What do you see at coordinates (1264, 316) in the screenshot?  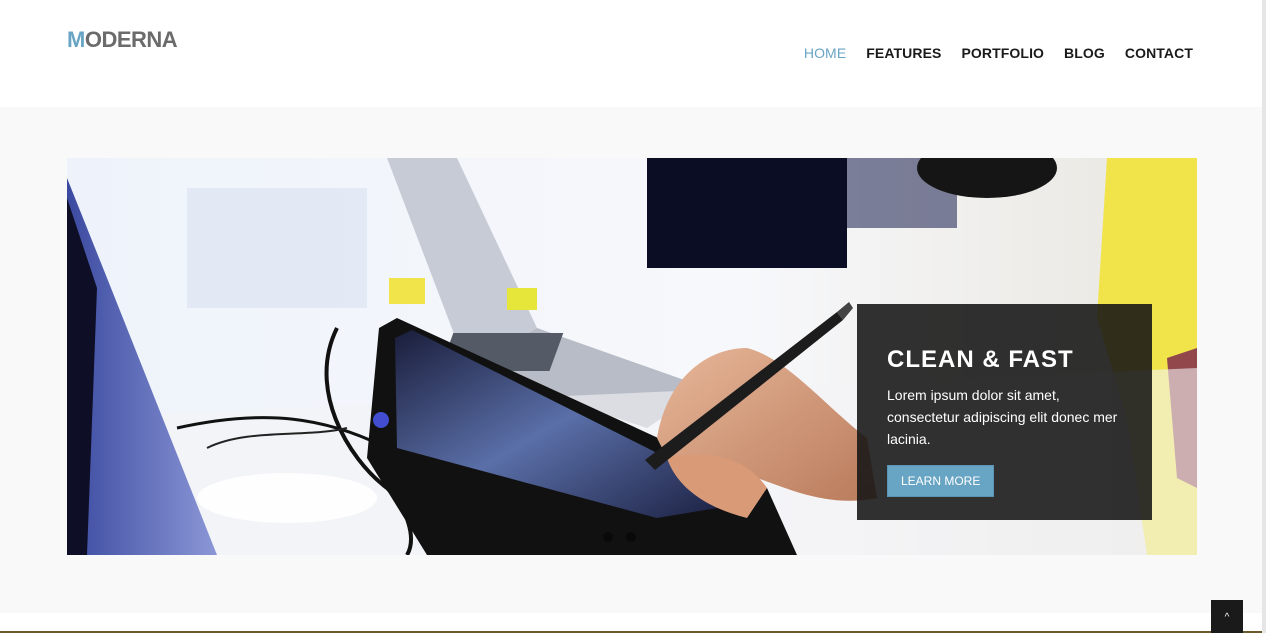 I see `page-scrollbar` at bounding box center [1264, 316].